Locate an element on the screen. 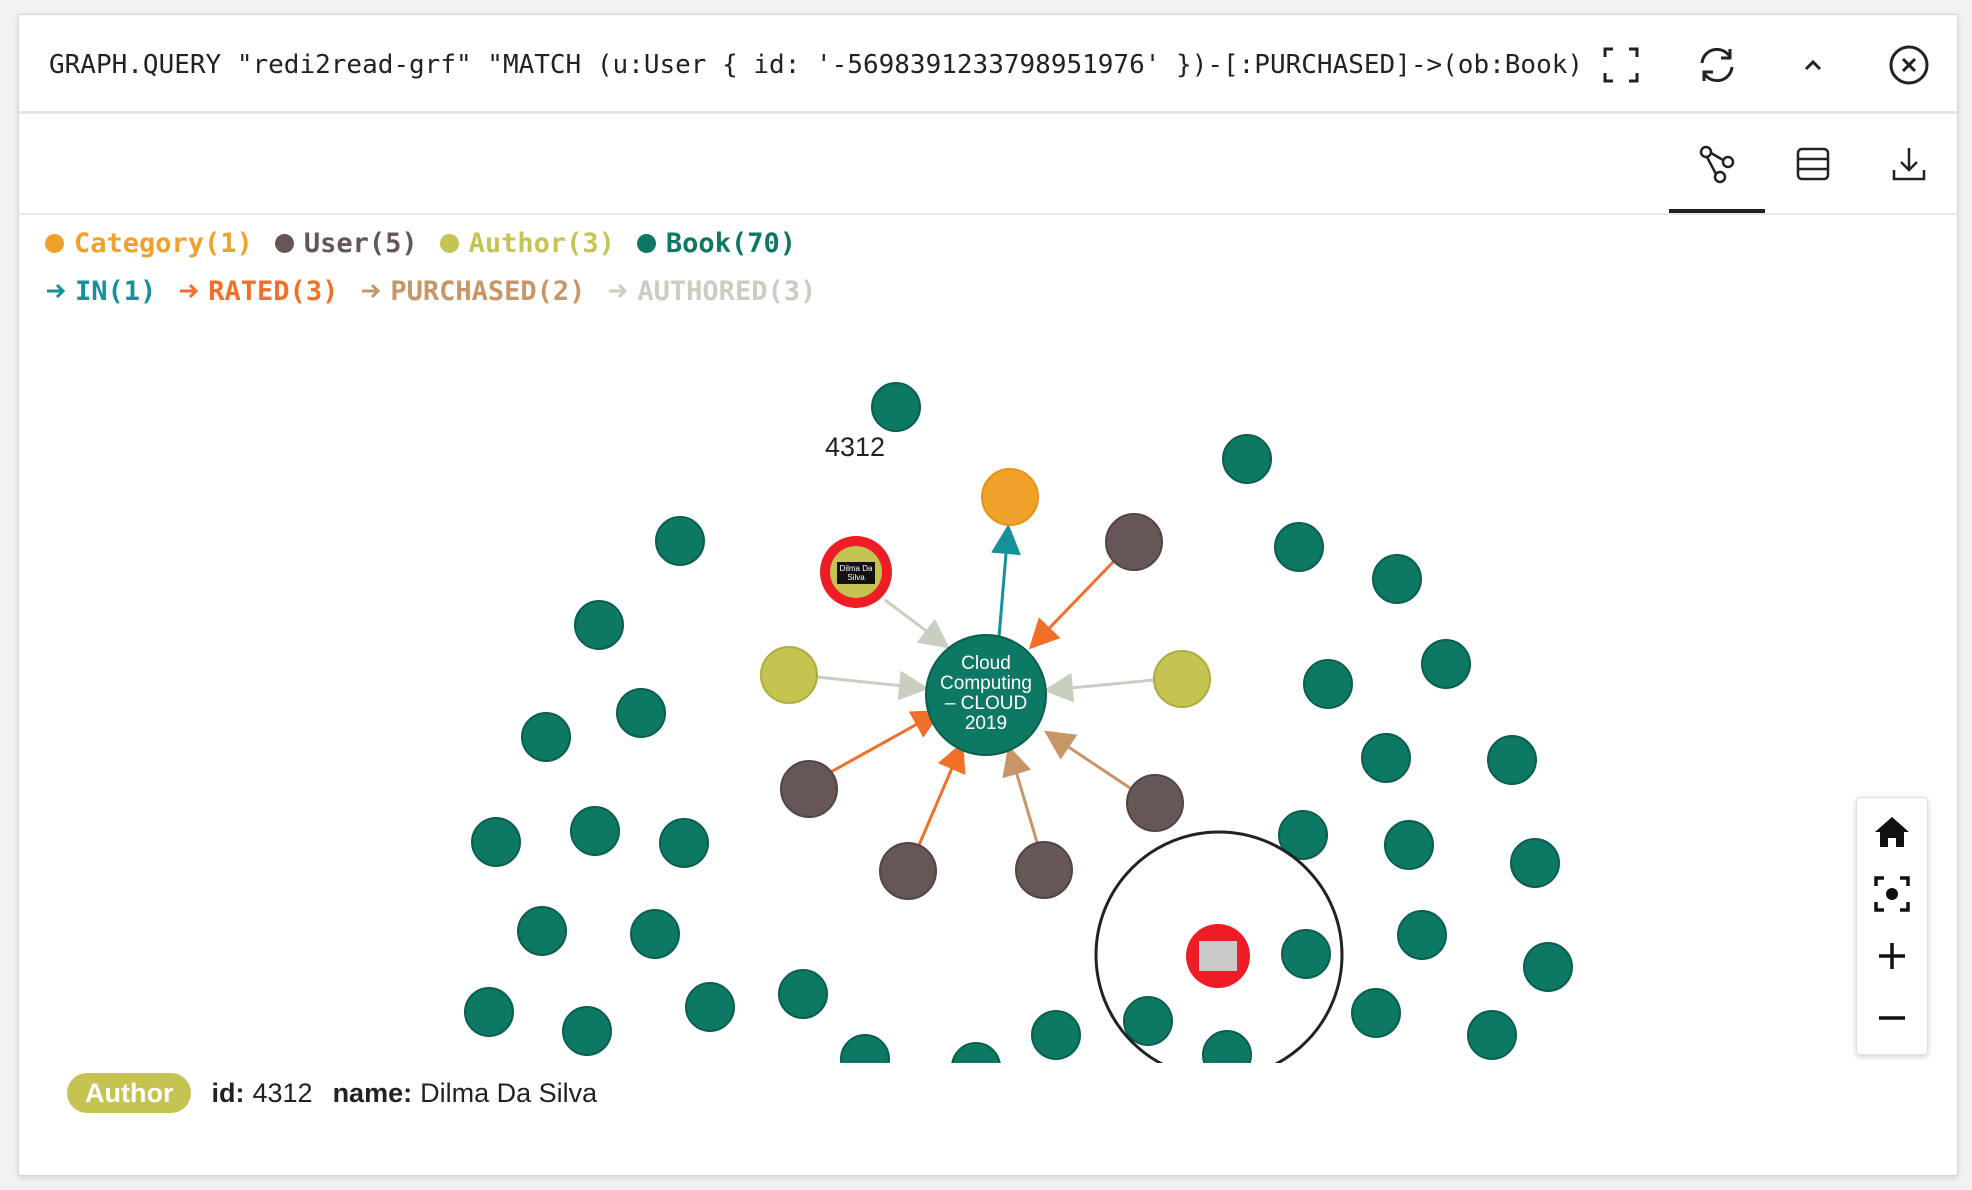 Image resolution: width=1972 pixels, height=1190 pixels. fullscreen-icon is located at coordinates (1621, 65).